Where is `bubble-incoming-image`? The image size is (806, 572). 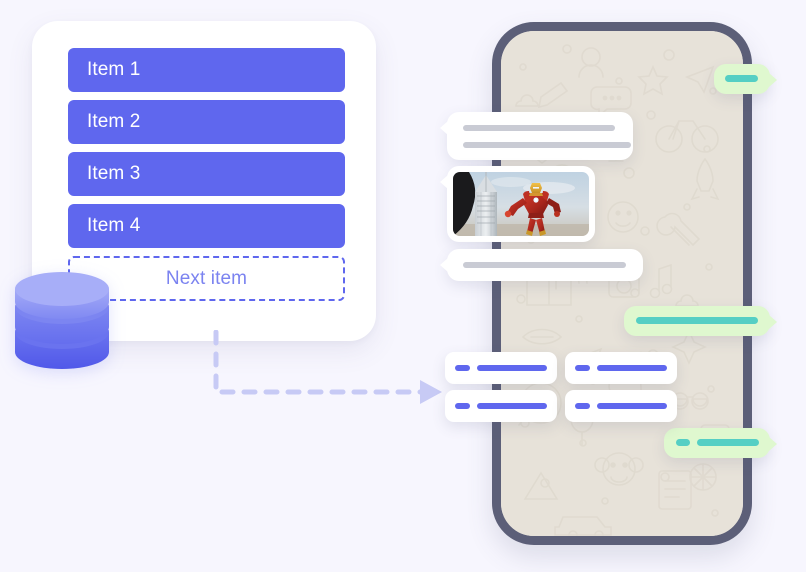
bubble-incoming-image is located at coordinates (517, 204).